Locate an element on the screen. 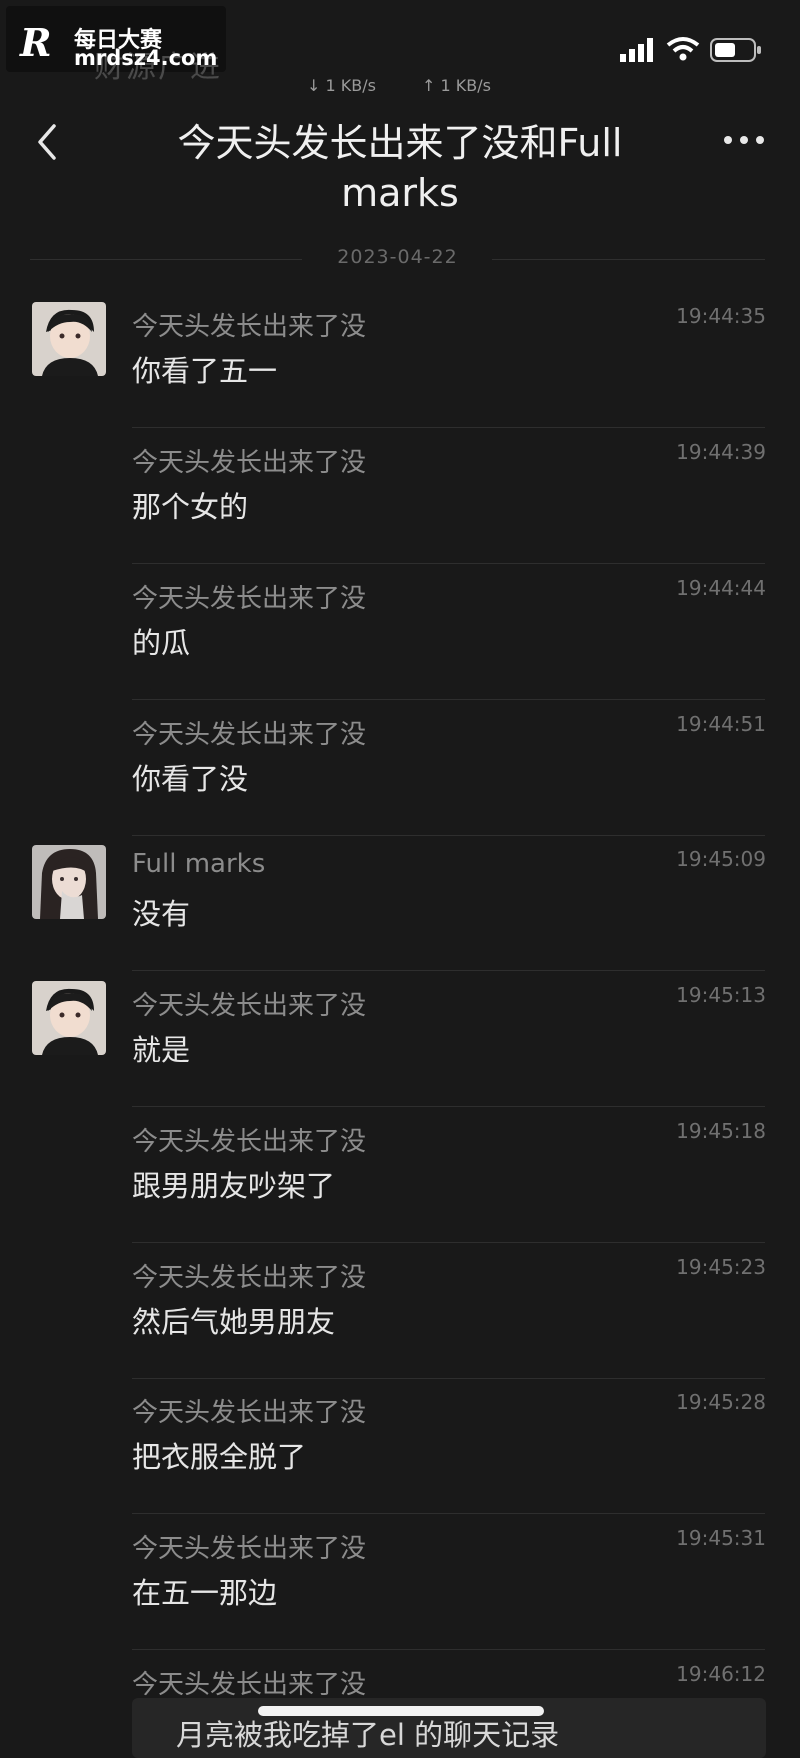  message-time: 19:45:13 is located at coordinates (721, 995).